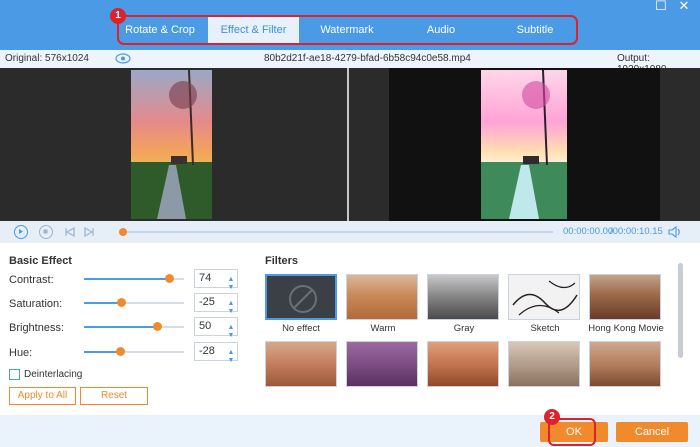 The image size is (700, 447). I want to click on stepper-down-icon: ▼, so click(231, 360).